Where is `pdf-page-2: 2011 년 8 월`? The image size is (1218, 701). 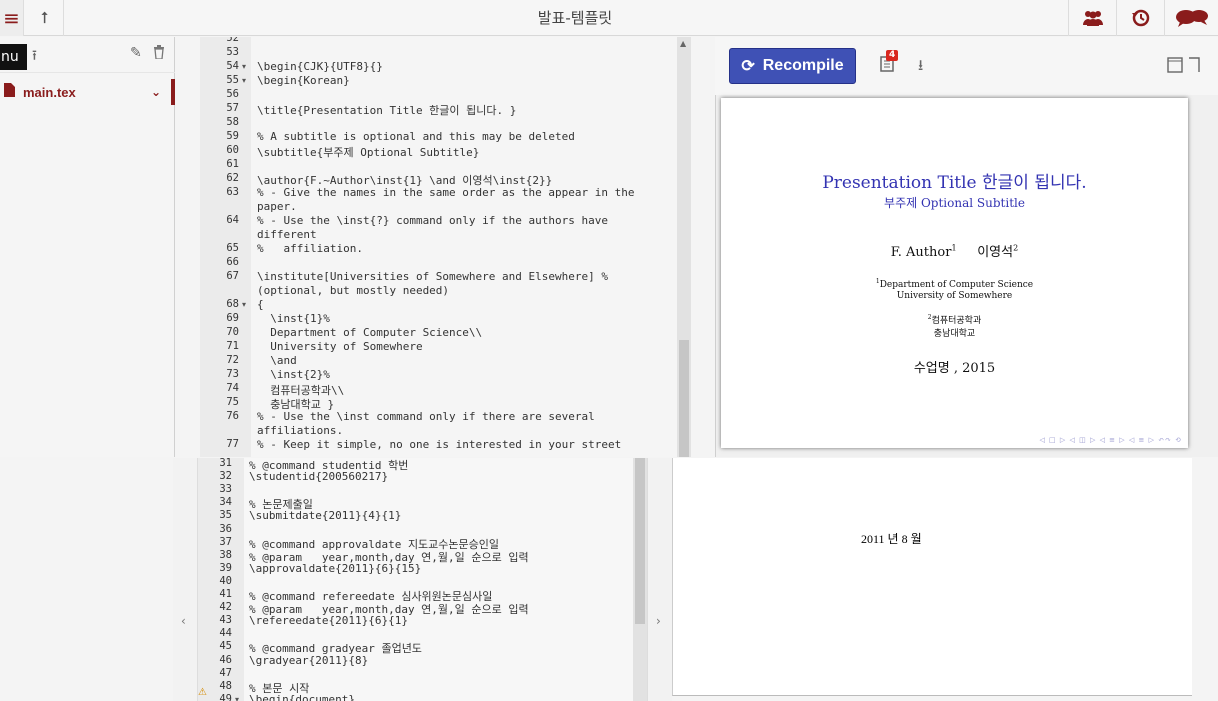 pdf-page-2: 2011 년 8 월 is located at coordinates (932, 577).